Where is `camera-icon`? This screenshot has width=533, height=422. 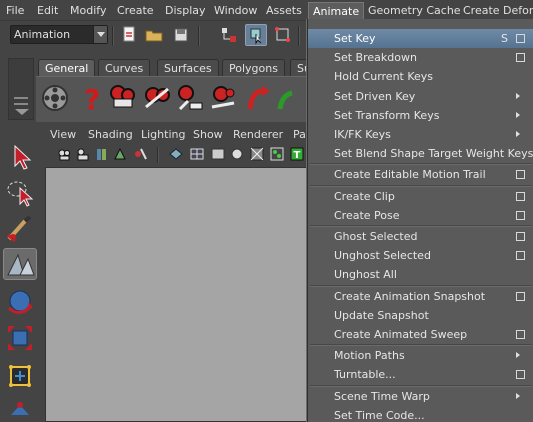 camera-icon is located at coordinates (64, 154).